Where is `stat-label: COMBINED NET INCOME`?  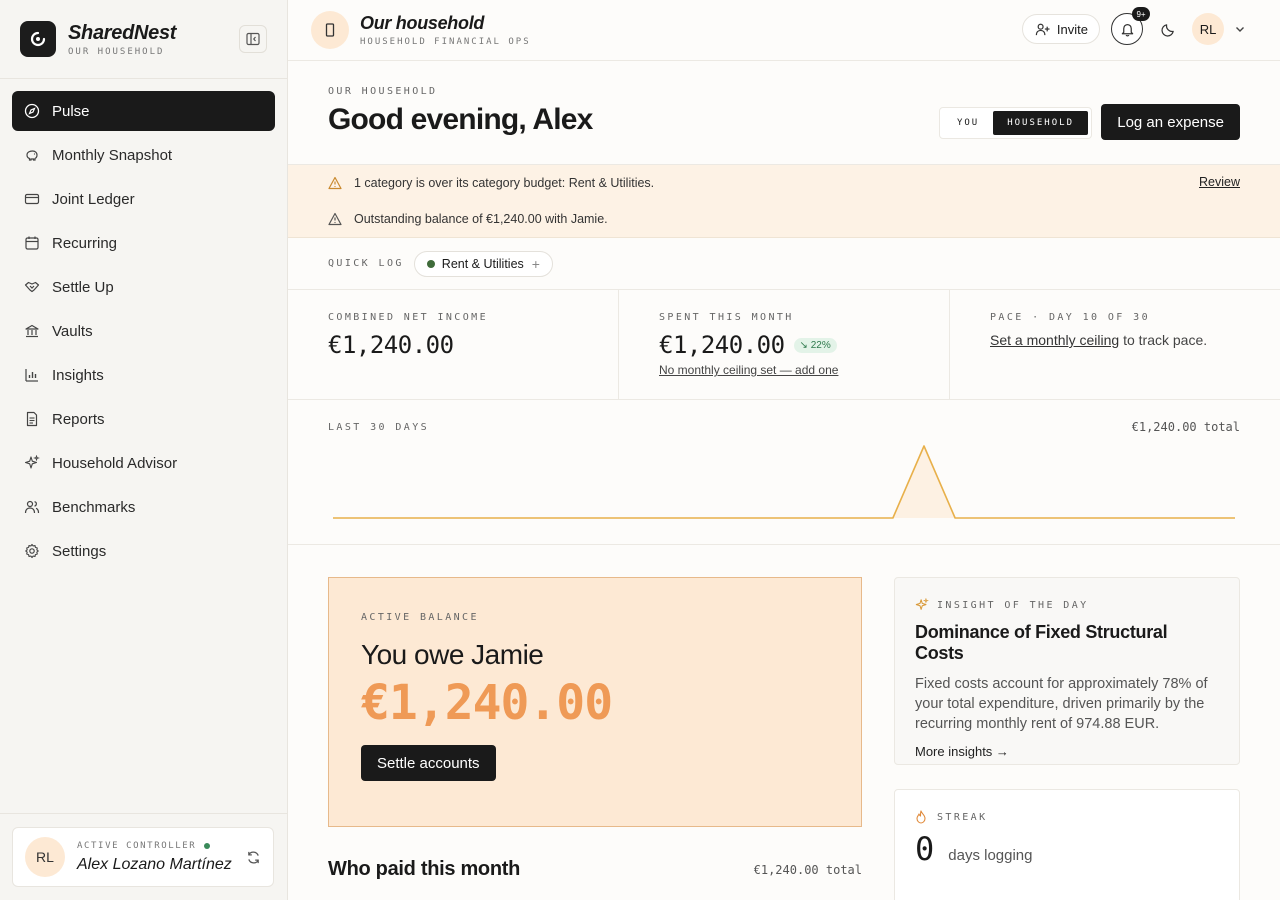
stat-label: COMBINED NET INCOME is located at coordinates (408, 317).